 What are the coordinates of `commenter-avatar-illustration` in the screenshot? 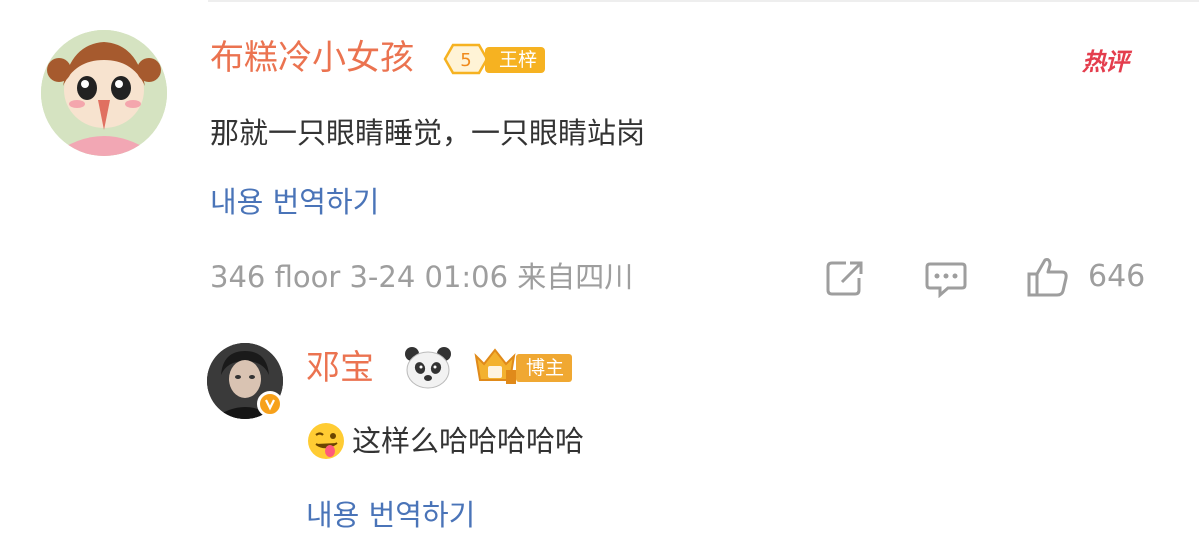 It's located at (104, 93).